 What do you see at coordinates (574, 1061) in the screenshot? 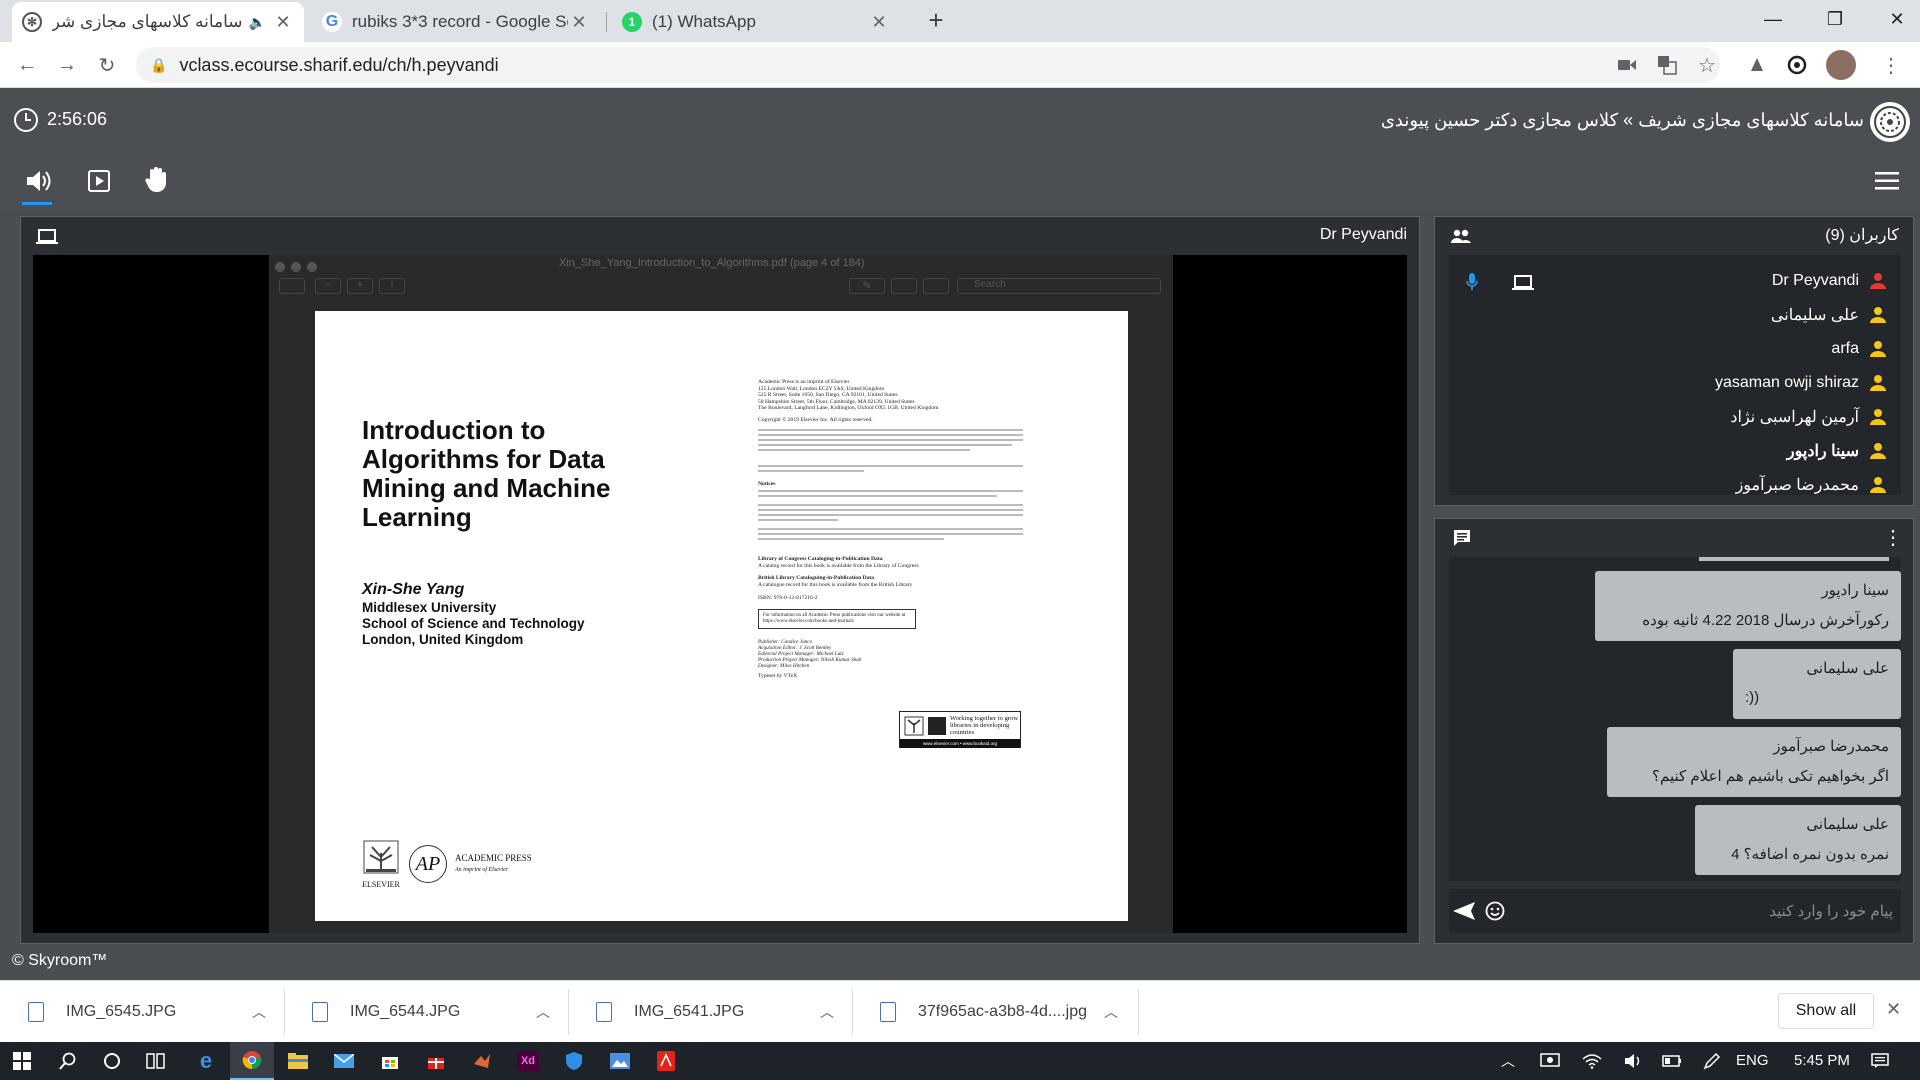
I see `shield-icon` at bounding box center [574, 1061].